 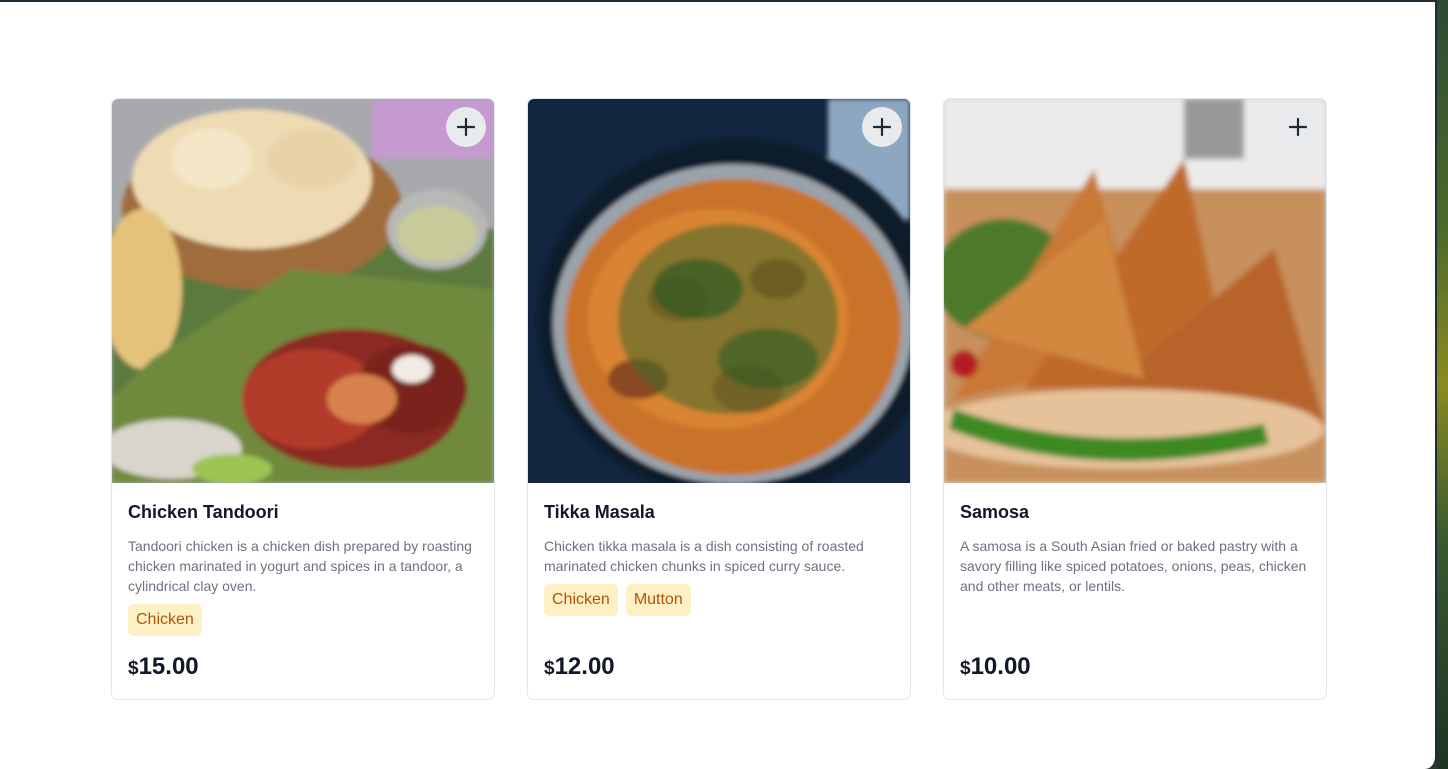 I want to click on price-amount: 12.00, so click(x=584, y=666).